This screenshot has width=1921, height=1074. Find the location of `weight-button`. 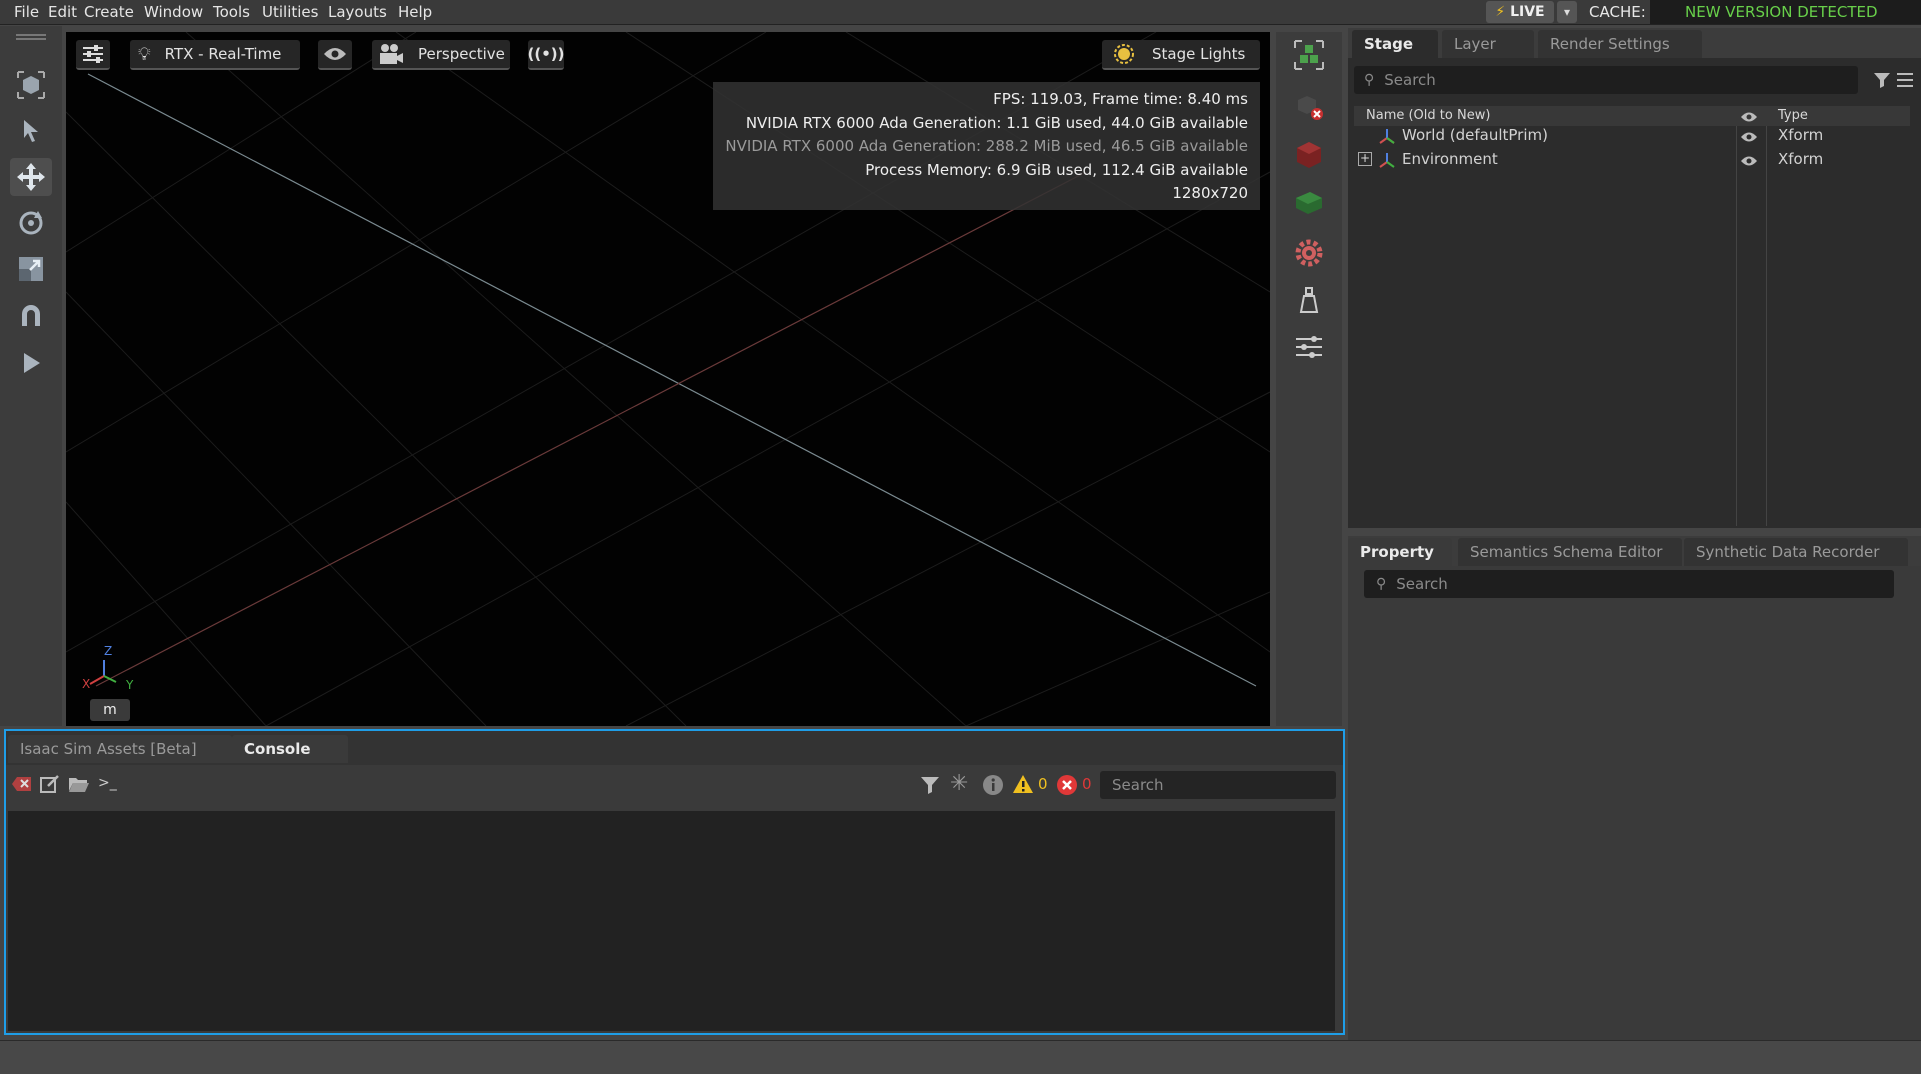

weight-button is located at coordinates (1309, 301).